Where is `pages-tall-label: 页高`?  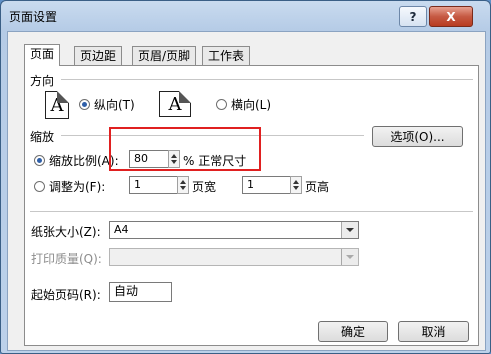 pages-tall-label: 页高 is located at coordinates (317, 187).